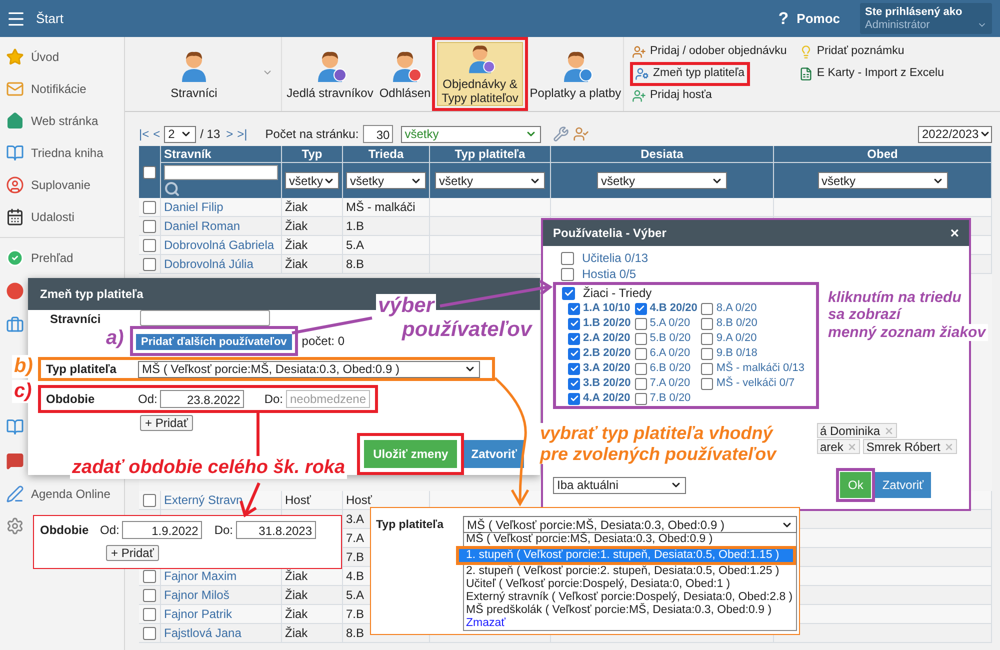 The width and height of the screenshot is (1000, 650). I want to click on date-field: neobmedzene, so click(328, 399).